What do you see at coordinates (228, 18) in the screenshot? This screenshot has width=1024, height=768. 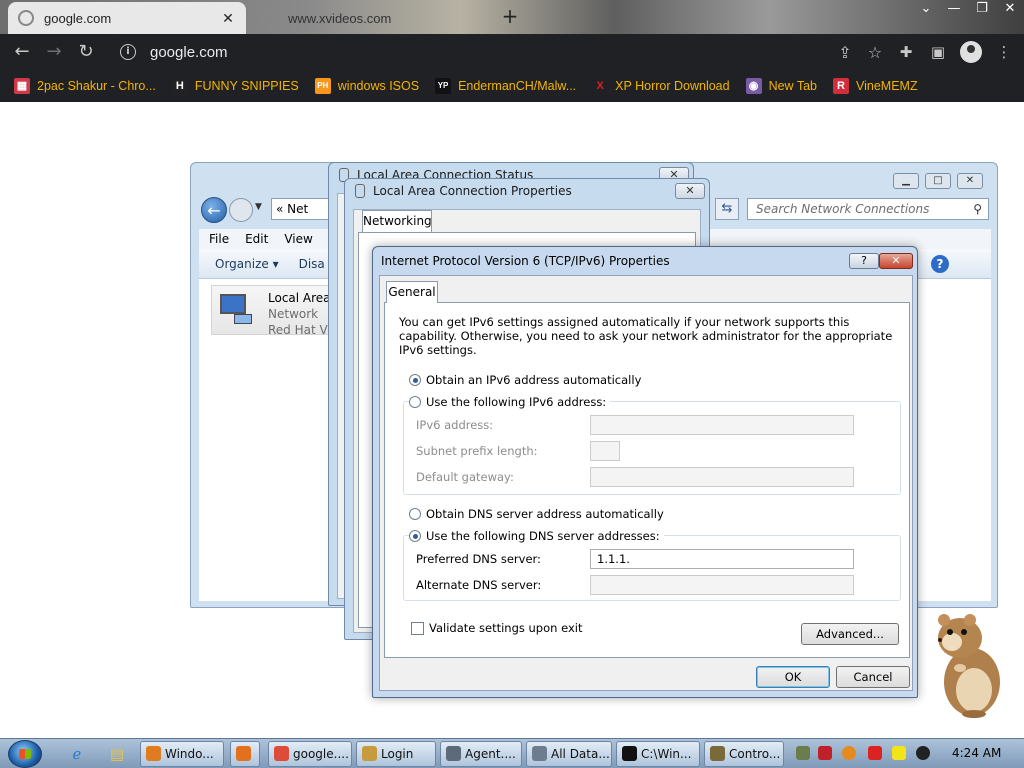 I see `tab-close-icon: ✕` at bounding box center [228, 18].